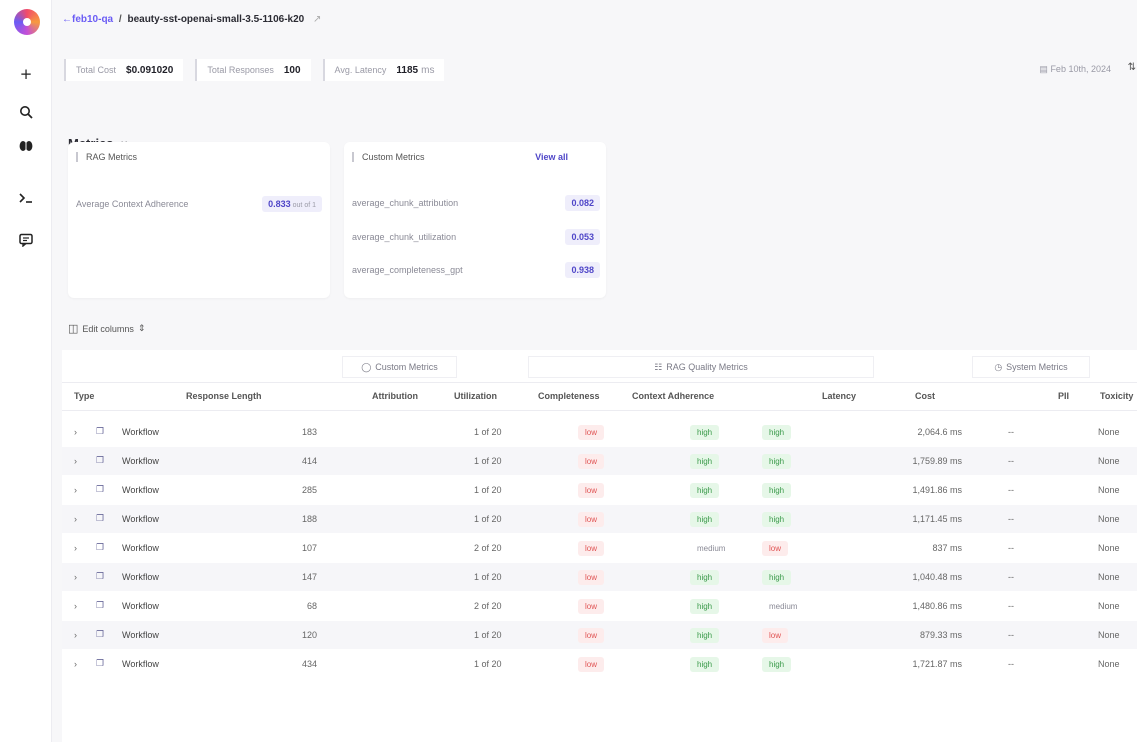 Image resolution: width=1137 pixels, height=742 pixels. I want to click on stat-avg-latency: Avg. Latency 1185 ms, so click(383, 70).